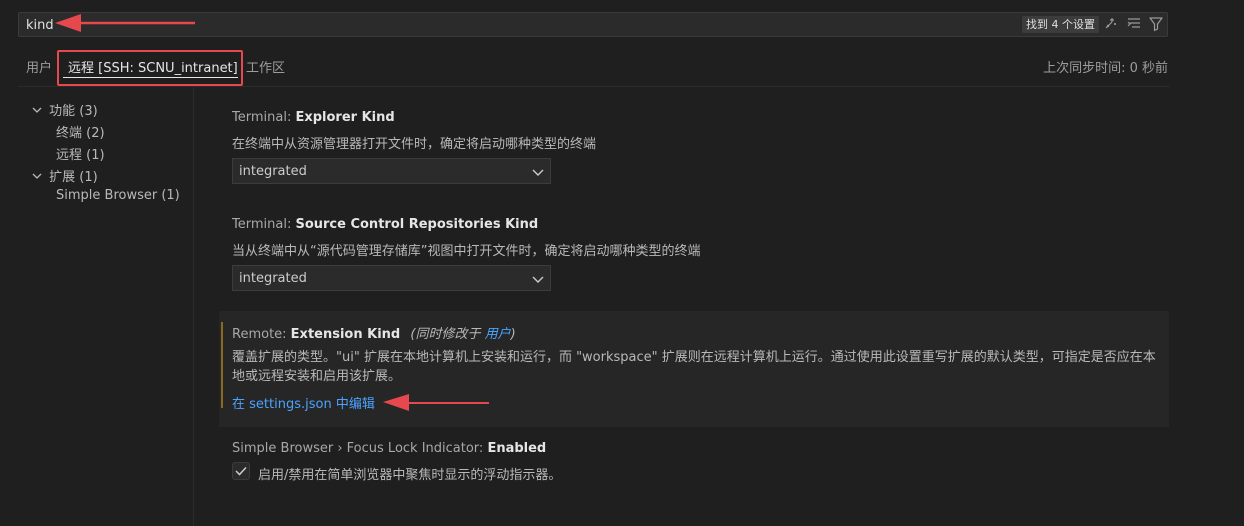 This screenshot has width=1244, height=526. What do you see at coordinates (1105, 68) in the screenshot?
I see `sync-time-label: 上次同步时间: 0 秒前` at bounding box center [1105, 68].